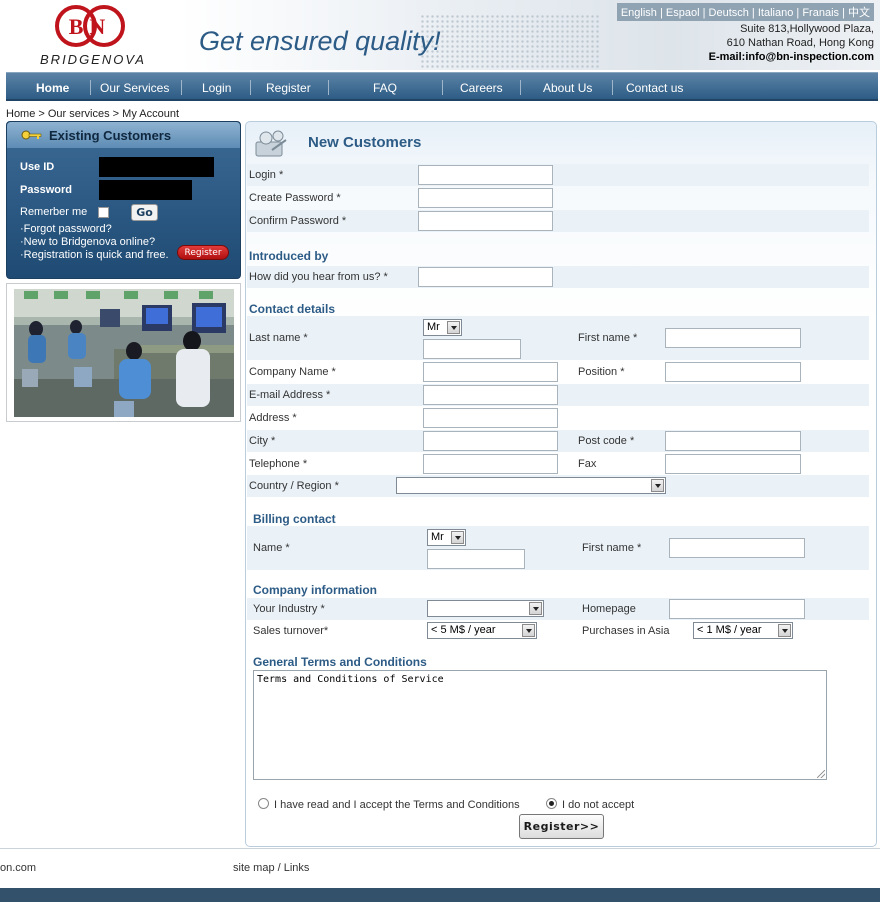 This screenshot has height=902, width=880. I want to click on accept-terms-radio, so click(263, 803).